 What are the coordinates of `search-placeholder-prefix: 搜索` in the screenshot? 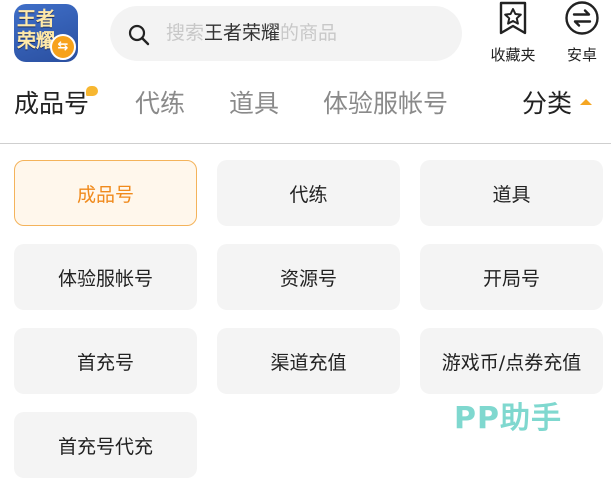 It's located at (185, 33).